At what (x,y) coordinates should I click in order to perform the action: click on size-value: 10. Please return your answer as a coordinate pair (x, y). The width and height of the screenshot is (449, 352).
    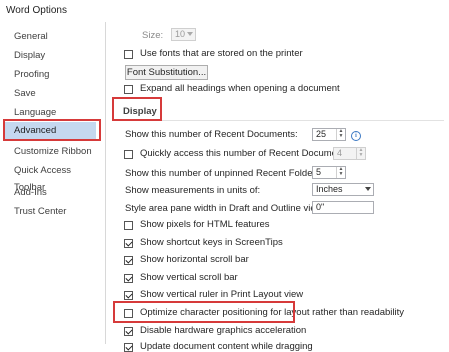
    Looking at the image, I should click on (180, 34).